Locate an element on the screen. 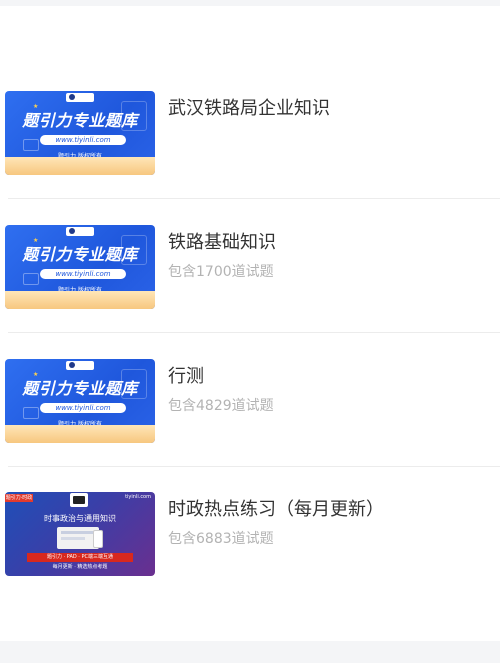 Image resolution: width=500 pixels, height=663 pixels. item-title: 武汉铁路局企业知识 is located at coordinates (249, 108).